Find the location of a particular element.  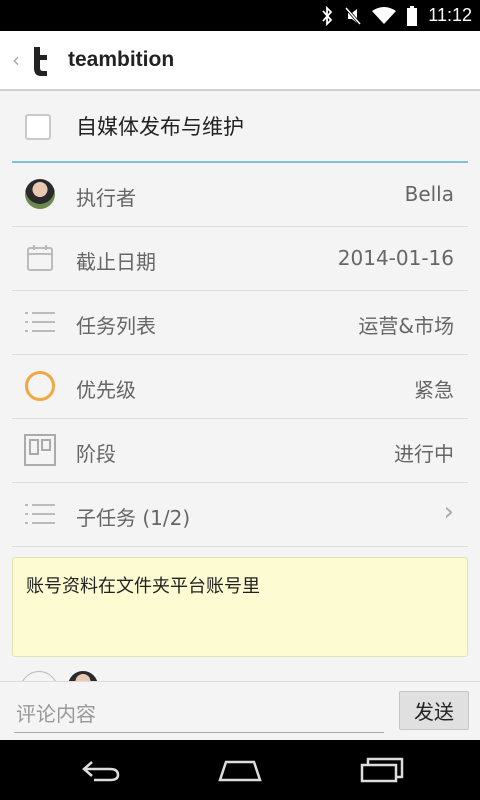

send-button: 发送 is located at coordinates (434, 710).